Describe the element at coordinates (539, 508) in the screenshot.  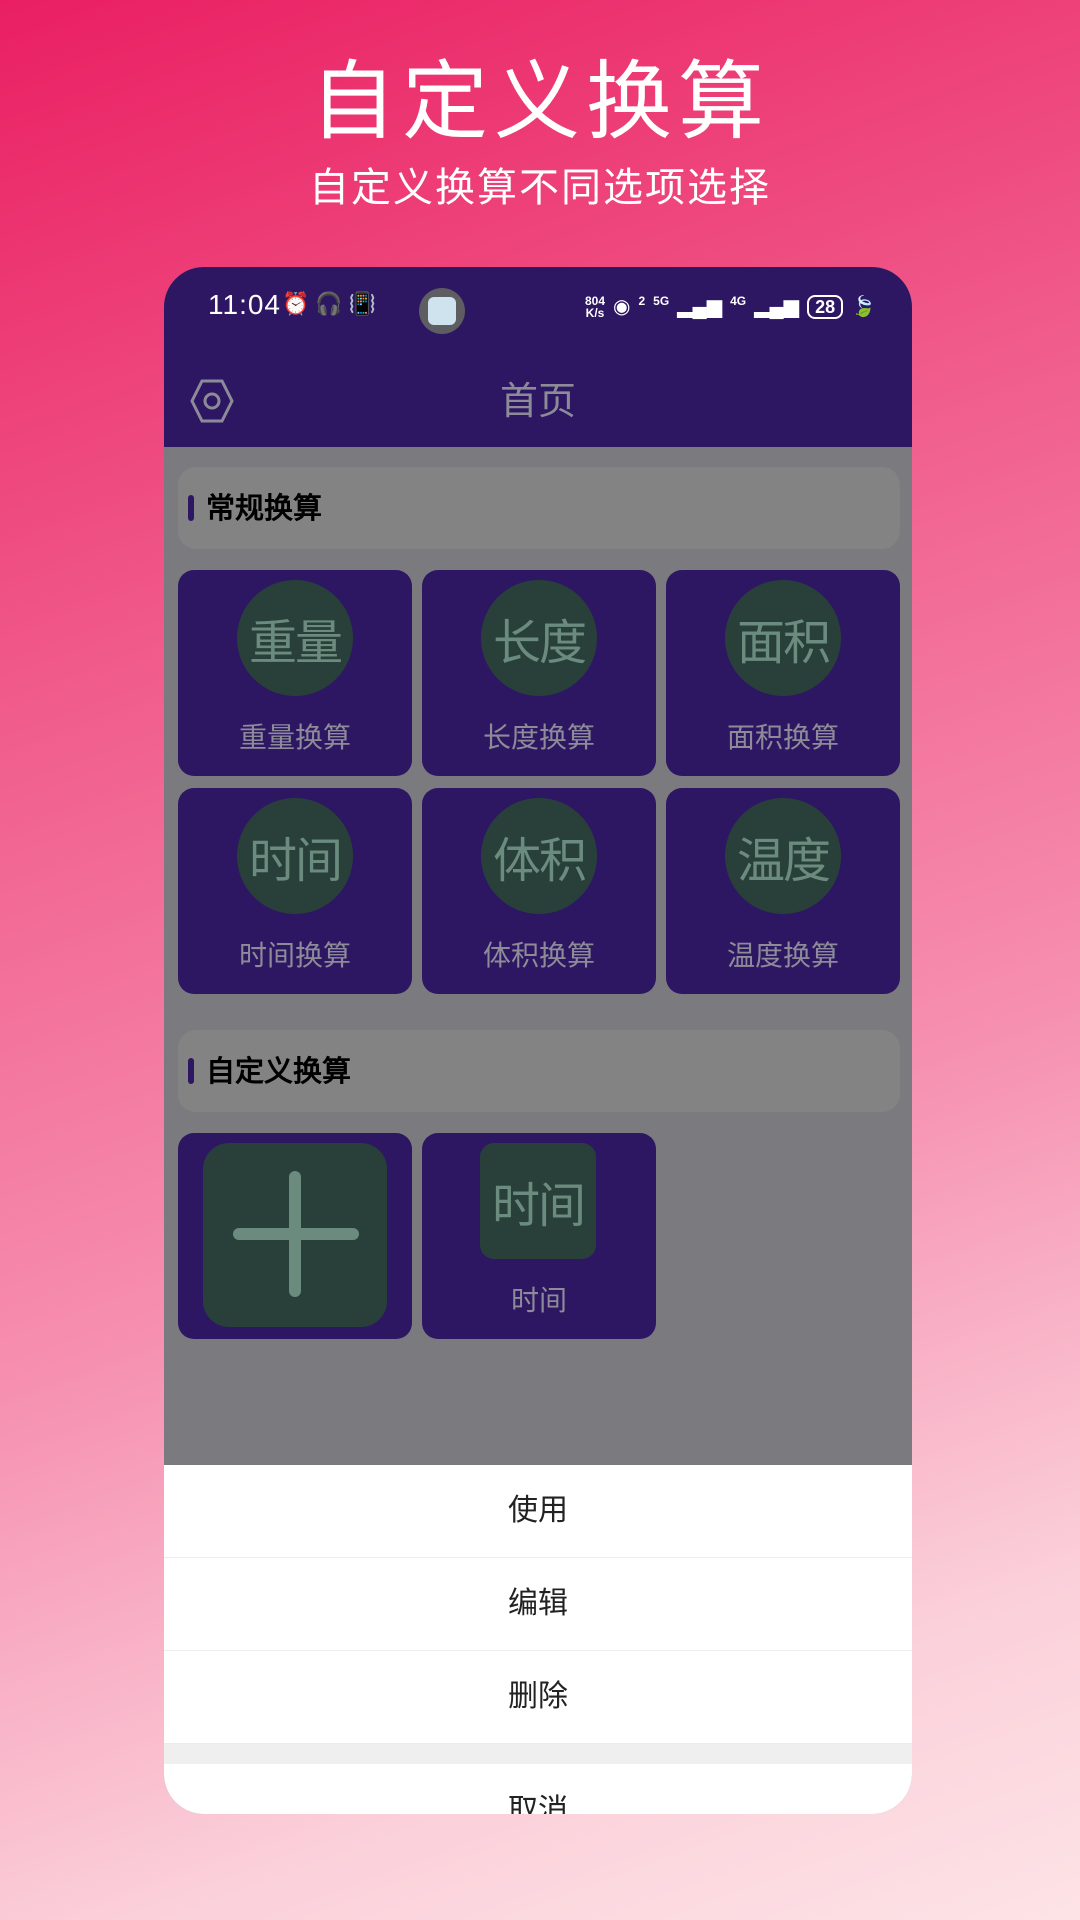
I see `section-header-regular: 常规换算` at that location.